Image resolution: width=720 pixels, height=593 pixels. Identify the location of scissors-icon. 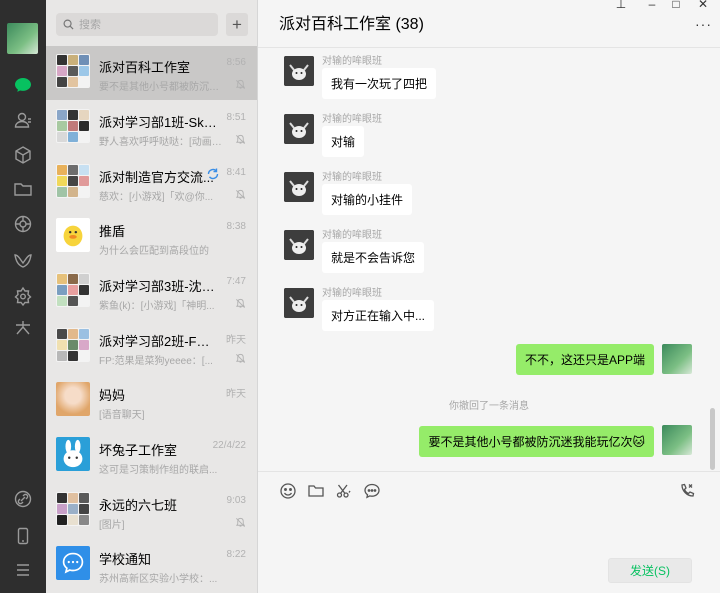
(344, 491).